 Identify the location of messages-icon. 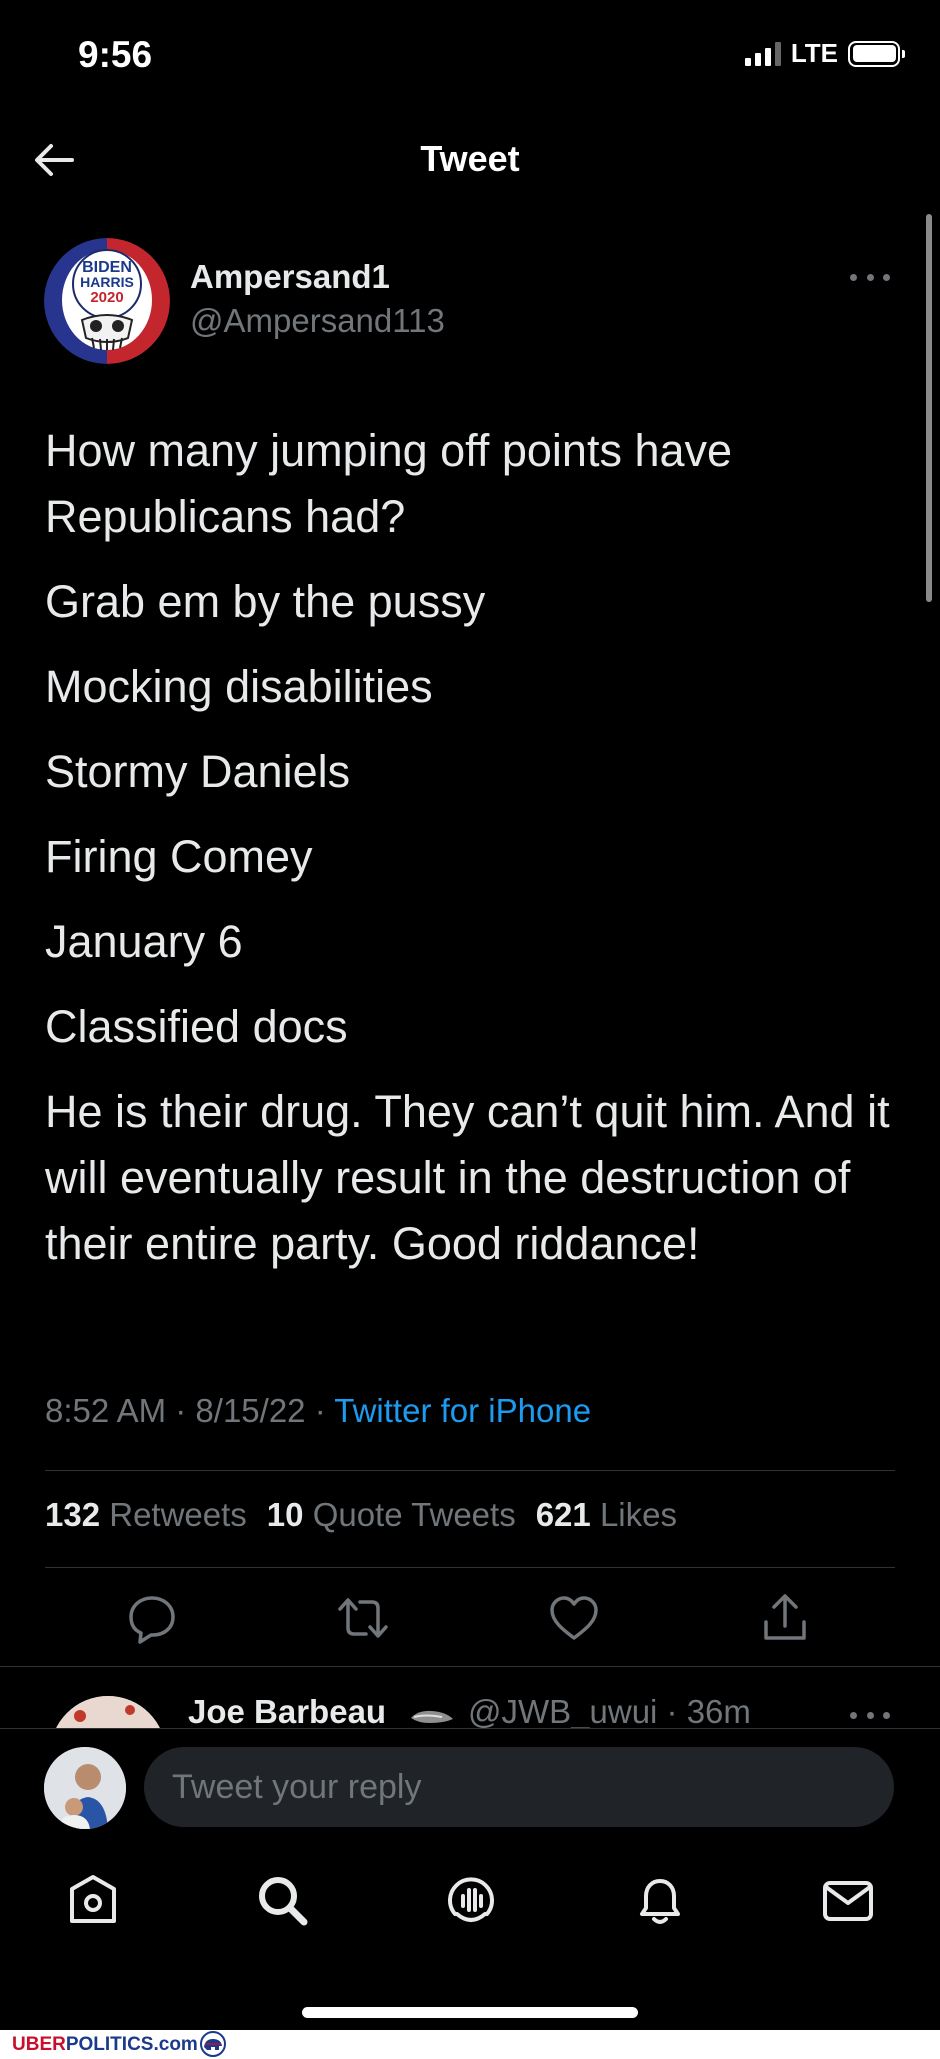
(848, 1900).